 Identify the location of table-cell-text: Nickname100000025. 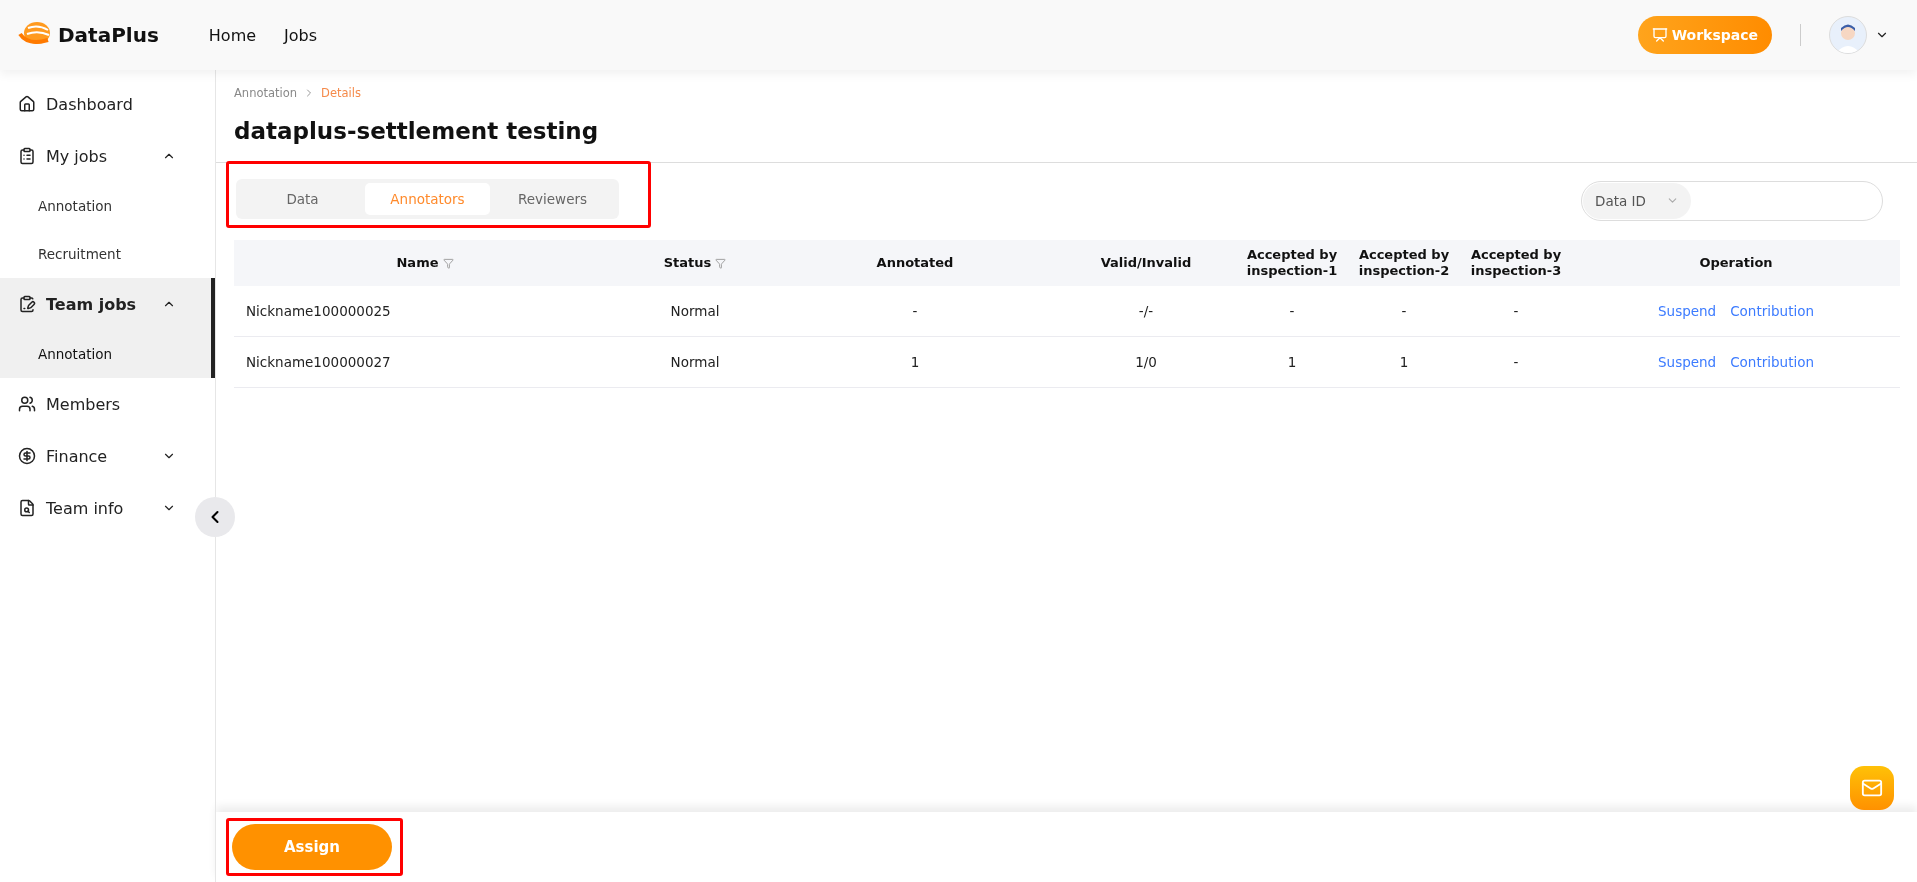
(318, 311).